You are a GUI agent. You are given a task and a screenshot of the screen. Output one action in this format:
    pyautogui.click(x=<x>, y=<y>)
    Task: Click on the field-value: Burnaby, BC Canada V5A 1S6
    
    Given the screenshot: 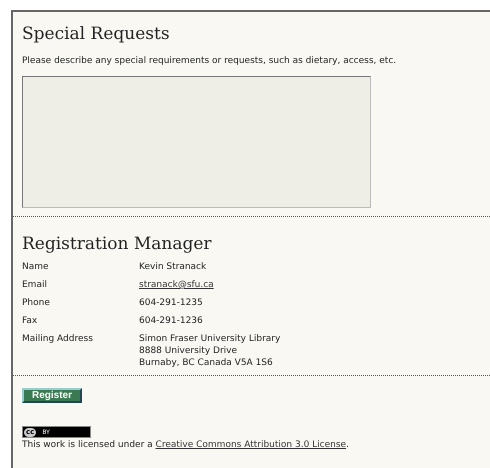 What is the action you would take?
    pyautogui.click(x=206, y=363)
    